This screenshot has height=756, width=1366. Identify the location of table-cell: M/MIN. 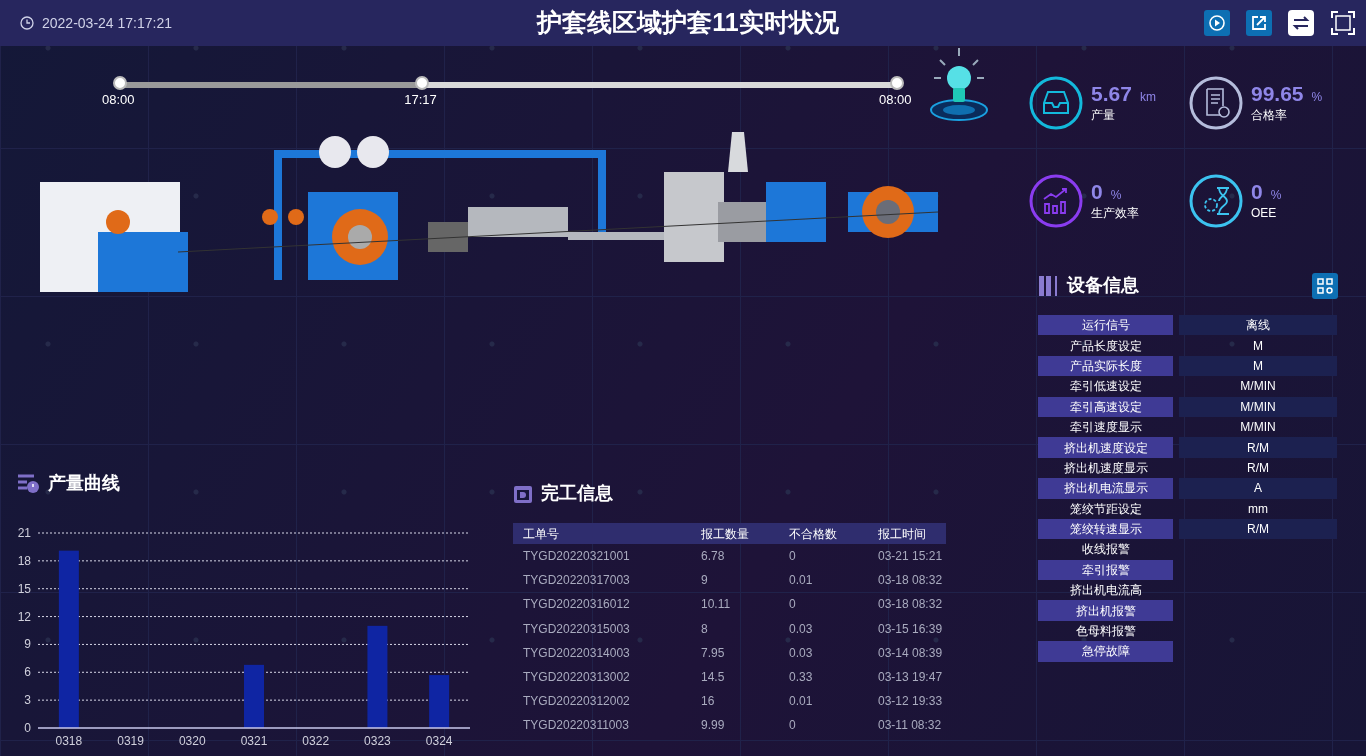
(1258, 406).